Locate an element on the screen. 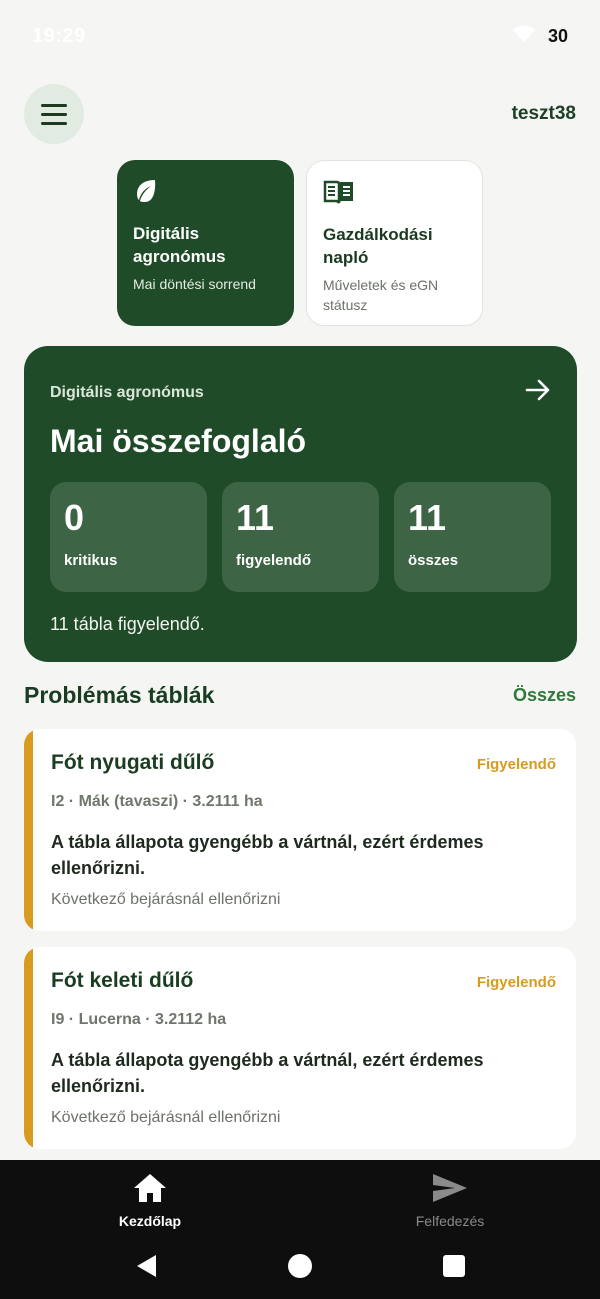 The image size is (600, 1299). quick-card-subtitle: Mai döntési sorrend is located at coordinates (194, 284).